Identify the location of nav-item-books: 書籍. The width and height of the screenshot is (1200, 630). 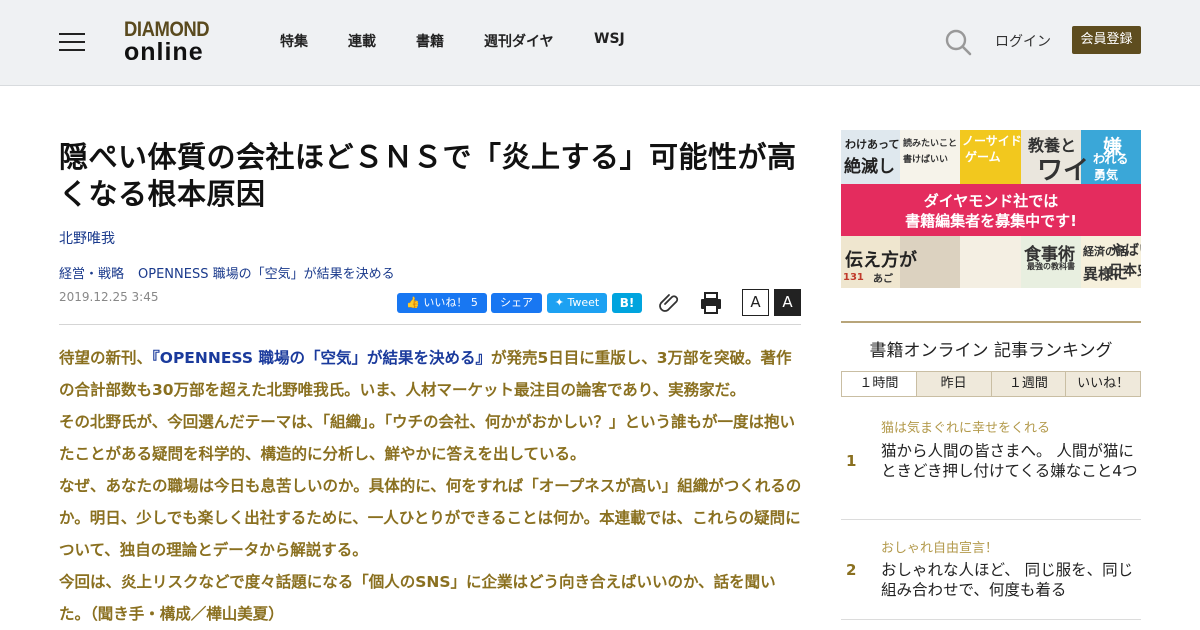
(430, 41).